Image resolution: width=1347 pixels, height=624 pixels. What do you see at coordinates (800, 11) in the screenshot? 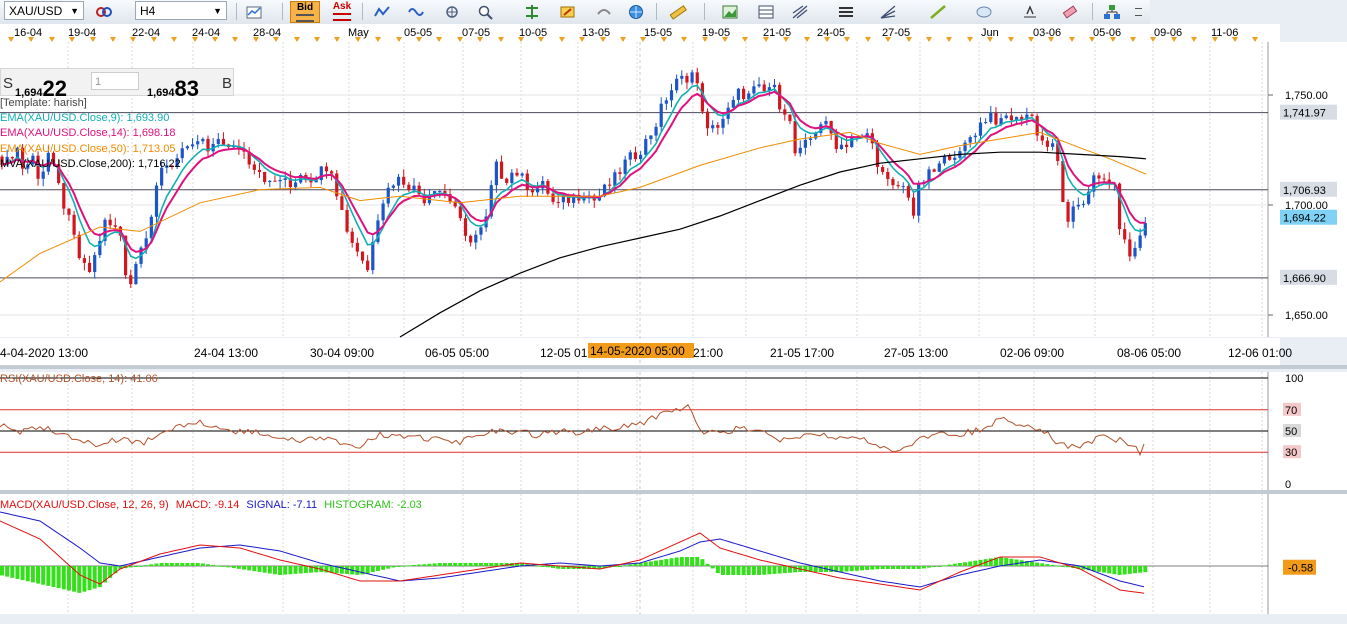
I see `fibonacci-button` at bounding box center [800, 11].